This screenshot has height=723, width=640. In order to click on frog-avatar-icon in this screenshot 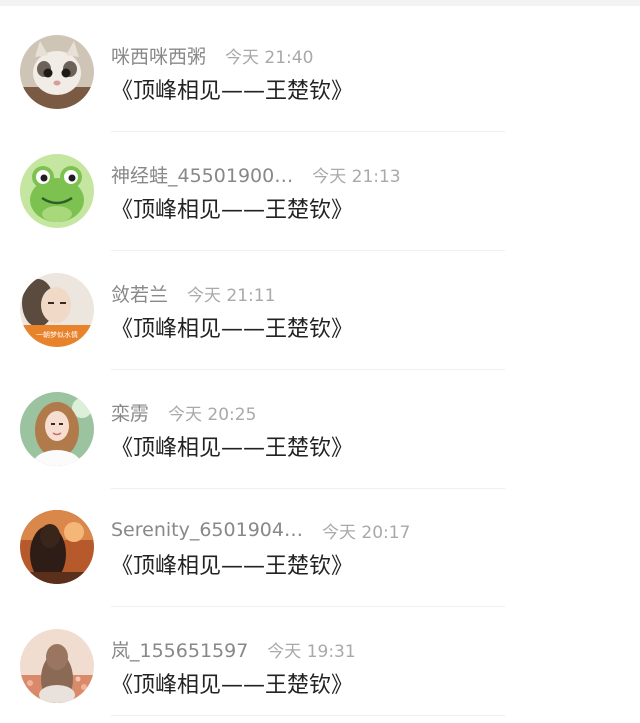, I will do `click(57, 191)`.